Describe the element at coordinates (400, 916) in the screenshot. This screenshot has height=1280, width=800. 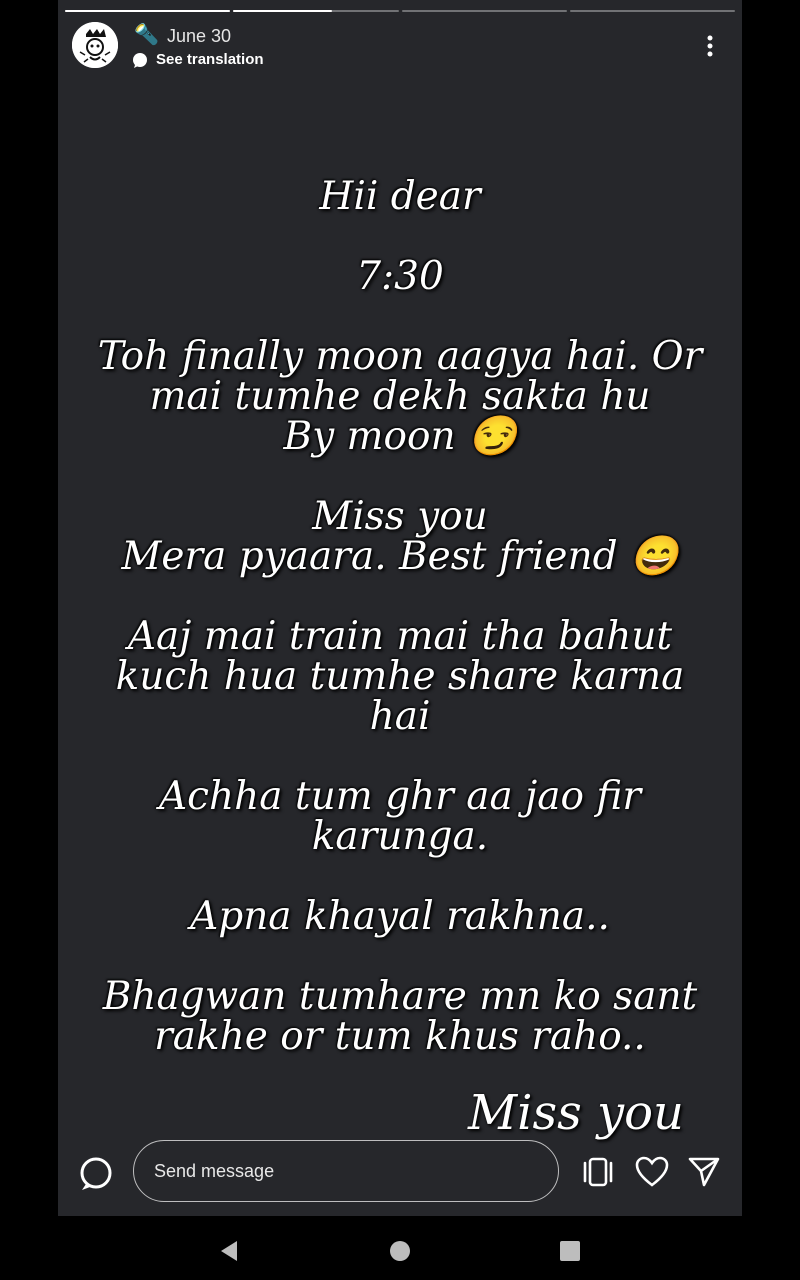
I see `story-text-line: Apna khayal rakhna..` at that location.